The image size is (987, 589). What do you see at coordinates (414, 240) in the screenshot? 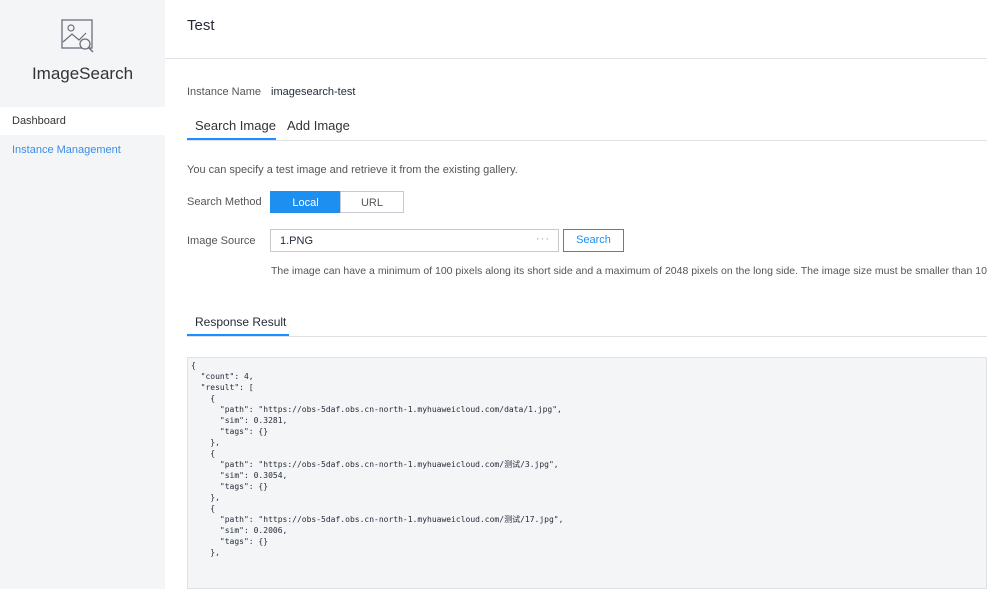
I see `image-source-input: 1.PNG ···` at bounding box center [414, 240].